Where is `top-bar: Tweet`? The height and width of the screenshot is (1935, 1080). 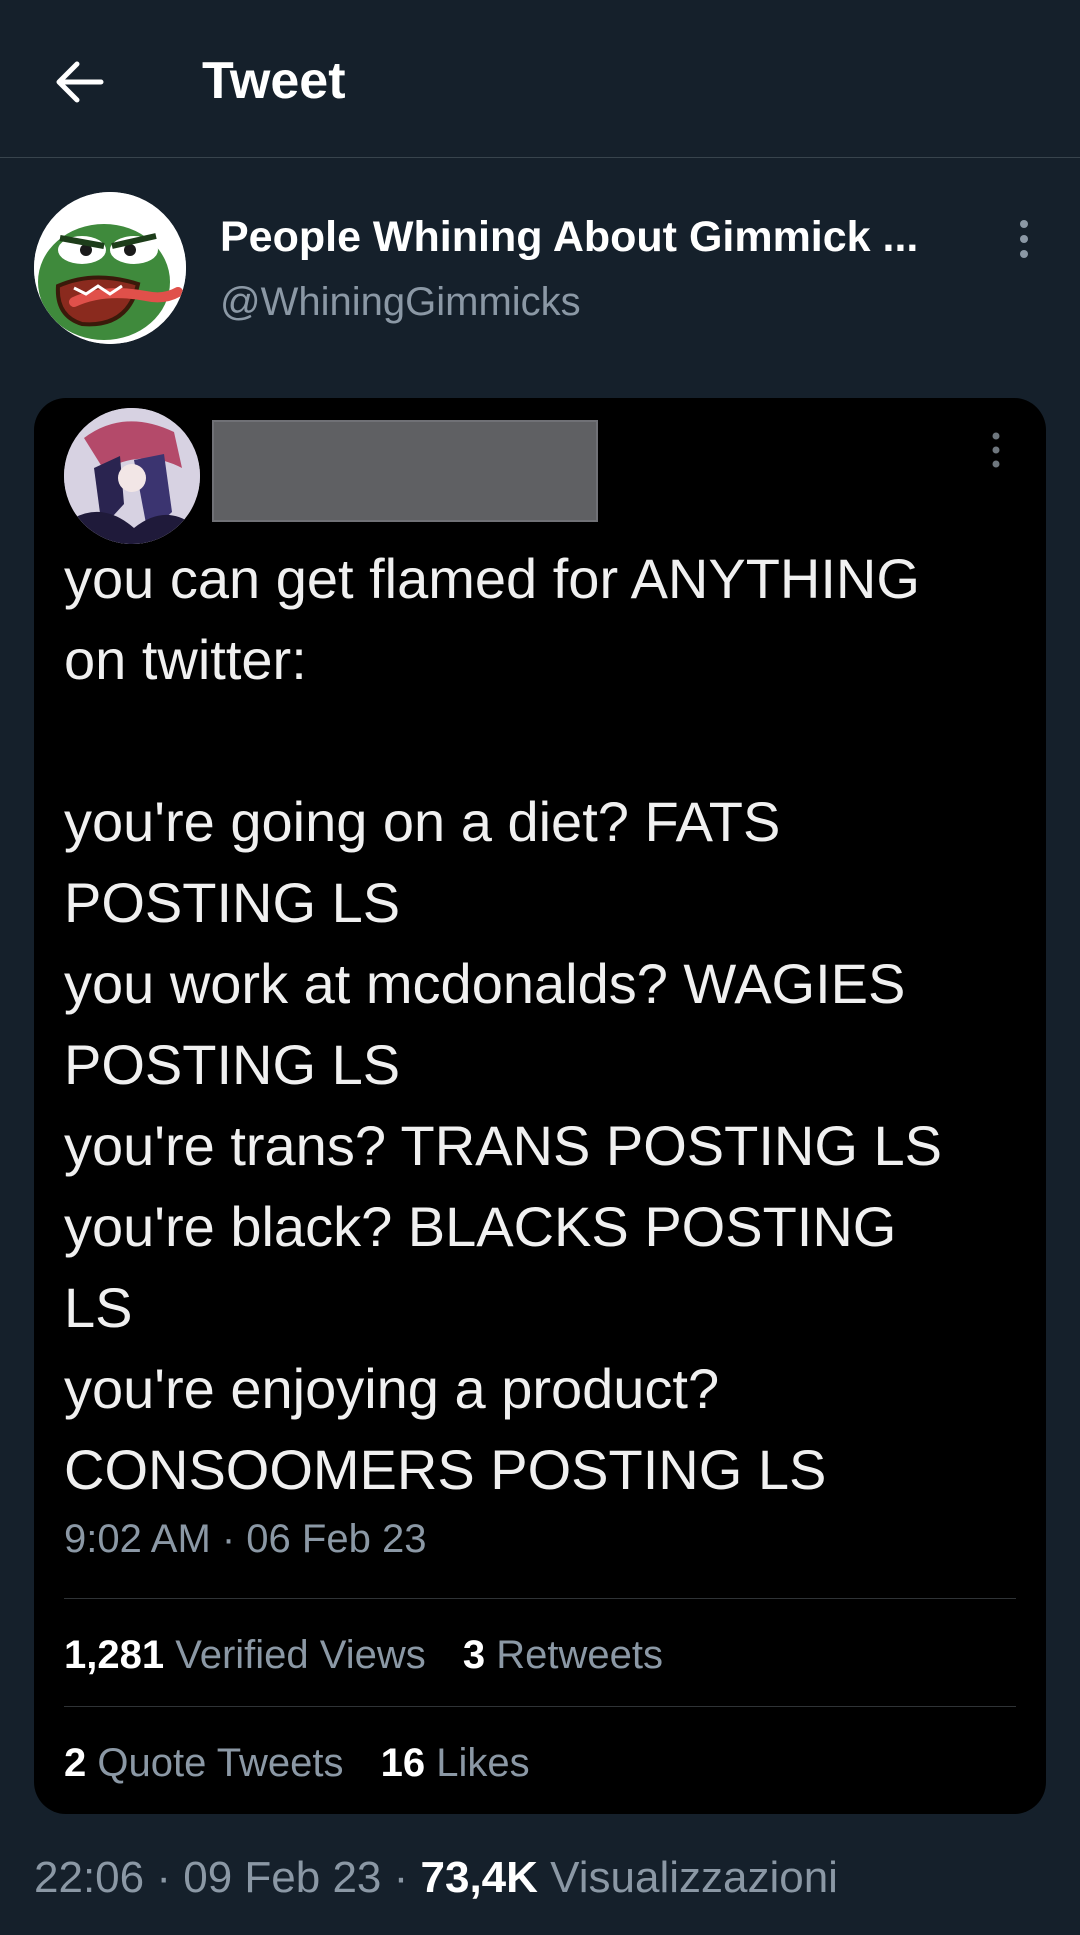
top-bar: Tweet is located at coordinates (540, 79).